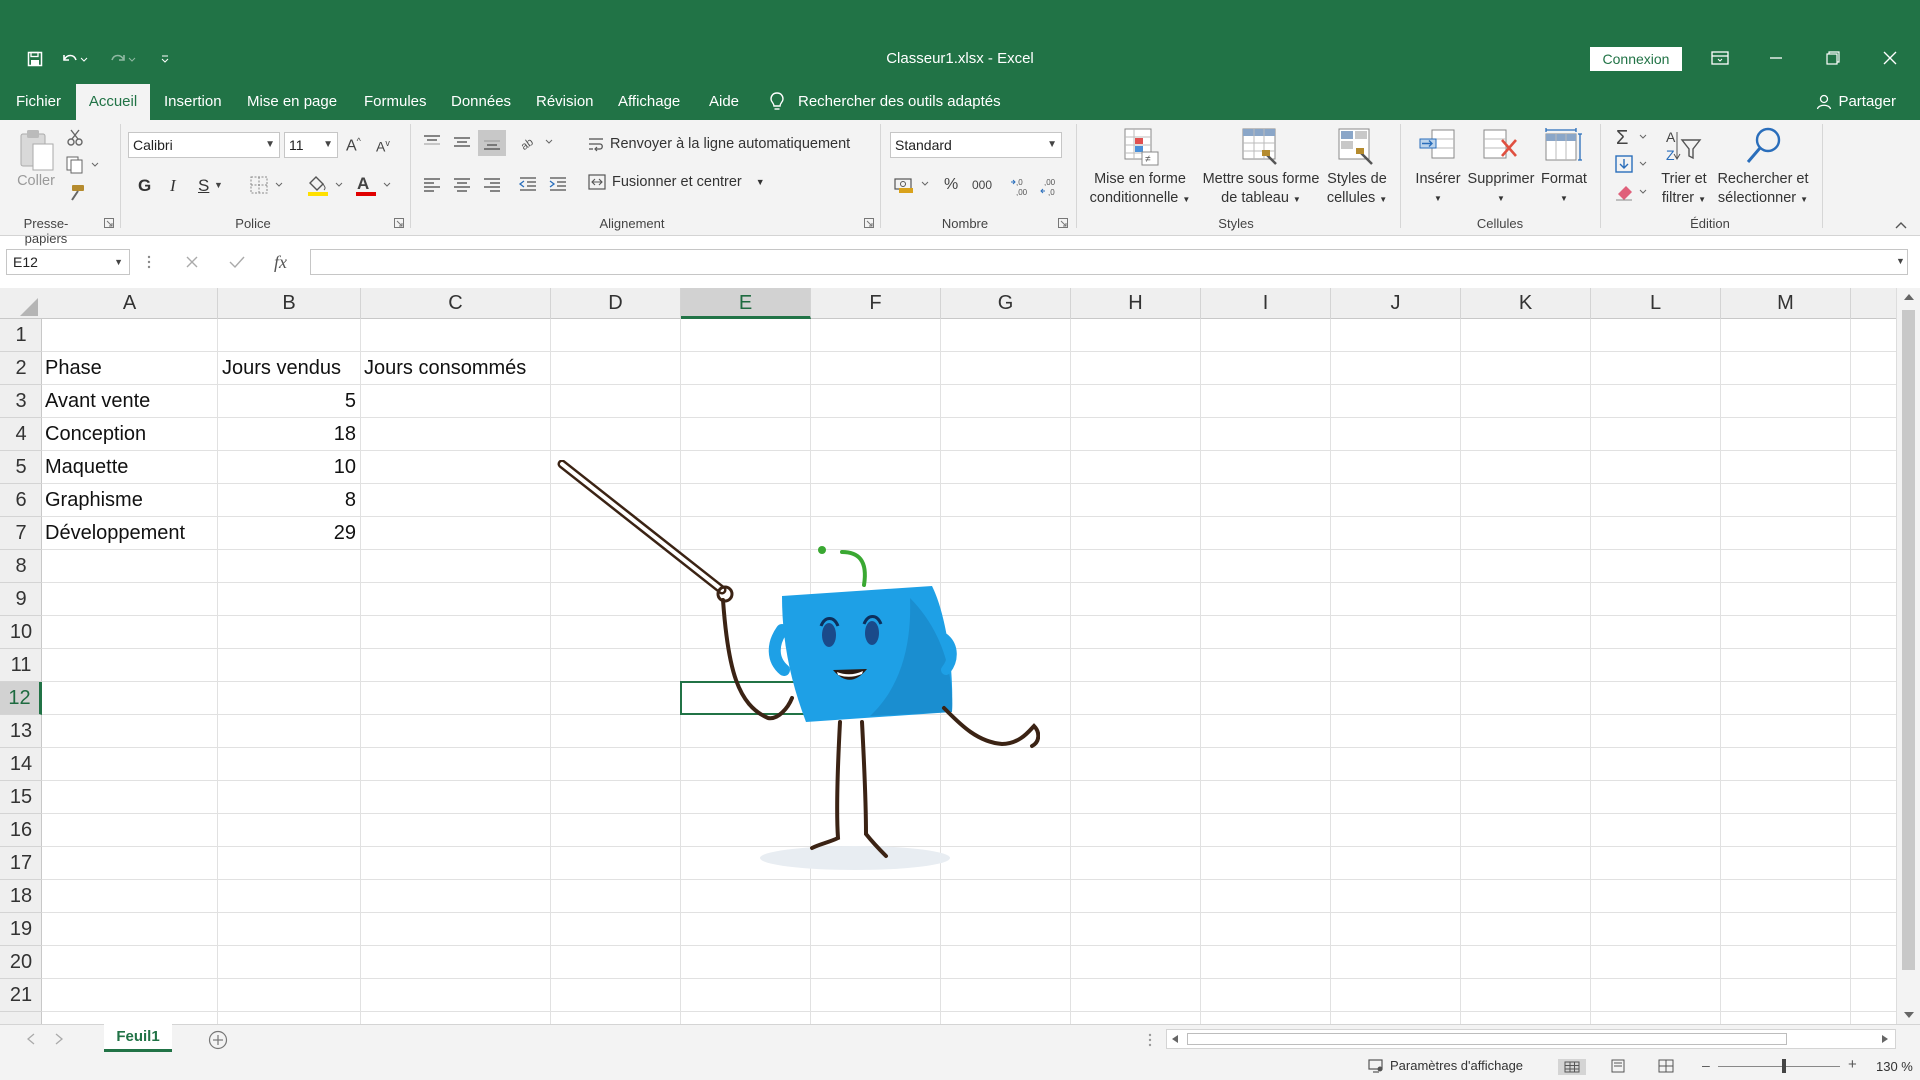  Describe the element at coordinates (149, 262) in the screenshot. I see `more-options-icon` at that location.